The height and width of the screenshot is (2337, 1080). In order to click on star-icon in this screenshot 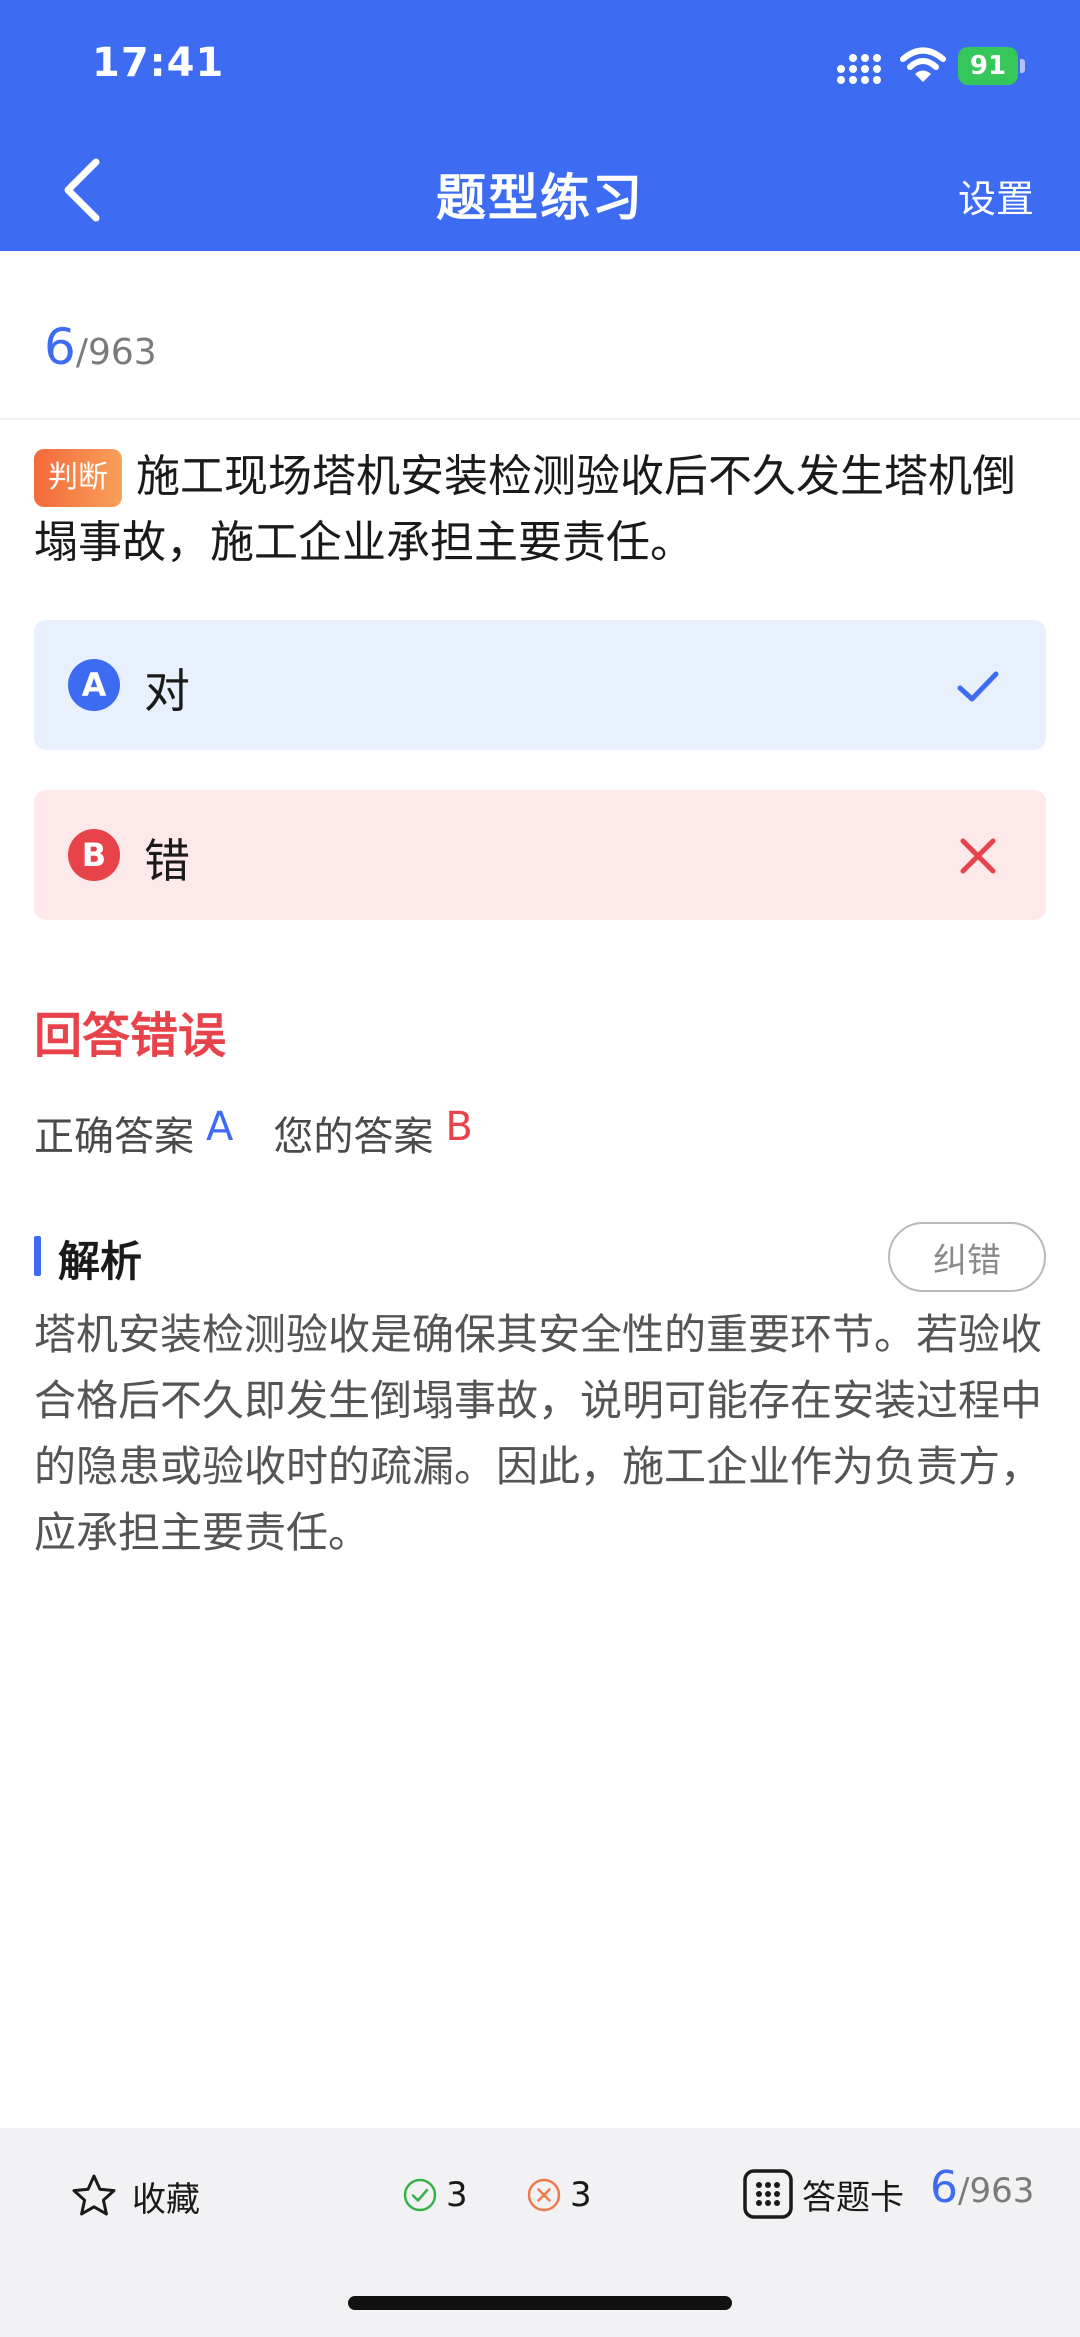, I will do `click(94, 2195)`.